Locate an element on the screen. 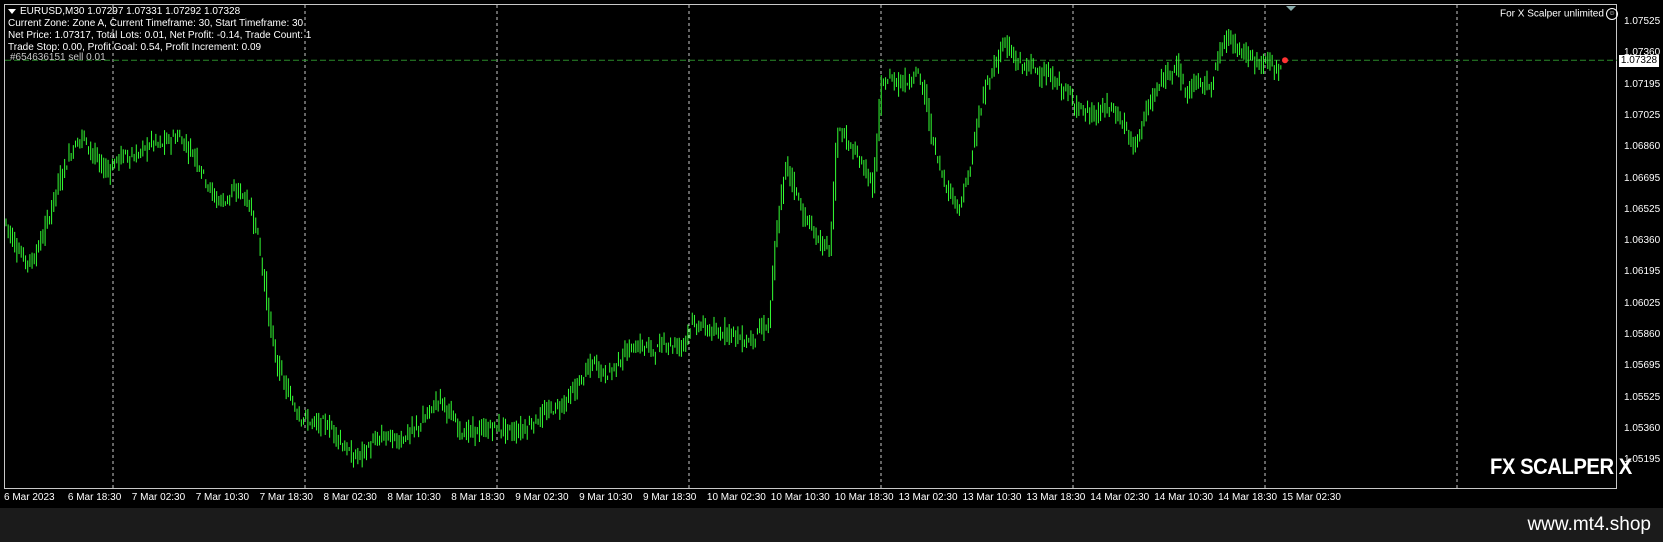 This screenshot has height=542, width=1663. chart-shift-icon is located at coordinates (1291, 8).